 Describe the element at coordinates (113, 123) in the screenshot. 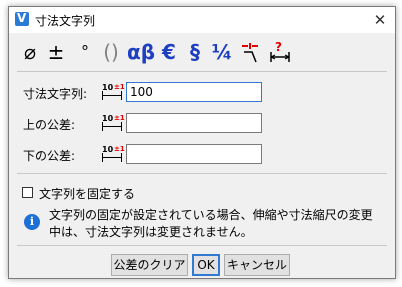

I see `upper-tolerance-icon: 10 ±1` at that location.